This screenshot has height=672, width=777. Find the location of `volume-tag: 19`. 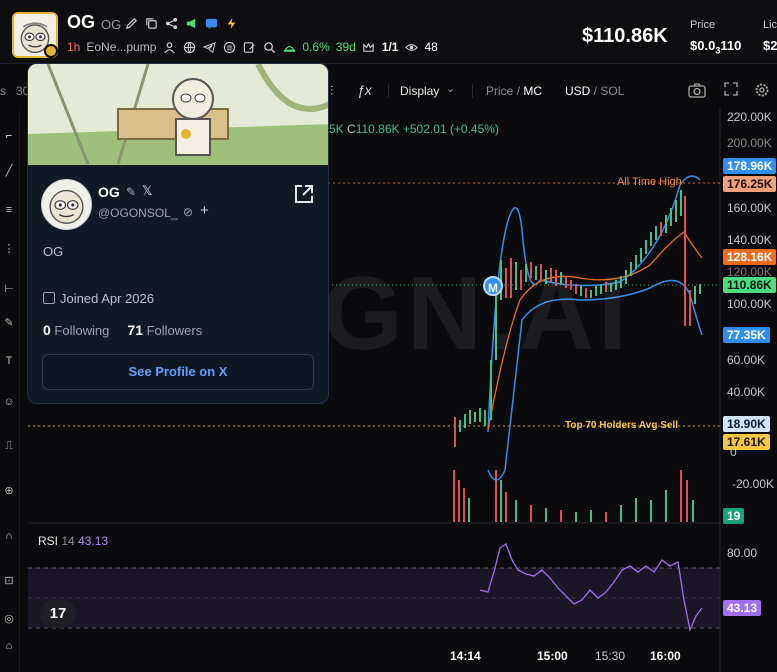

volume-tag: 19 is located at coordinates (734, 516).